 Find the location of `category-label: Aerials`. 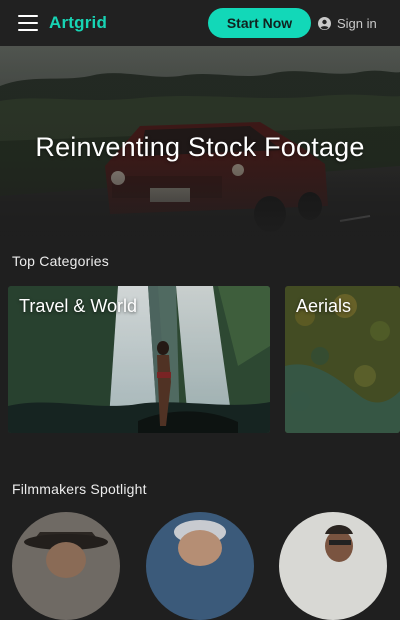

category-label: Aerials is located at coordinates (324, 306).